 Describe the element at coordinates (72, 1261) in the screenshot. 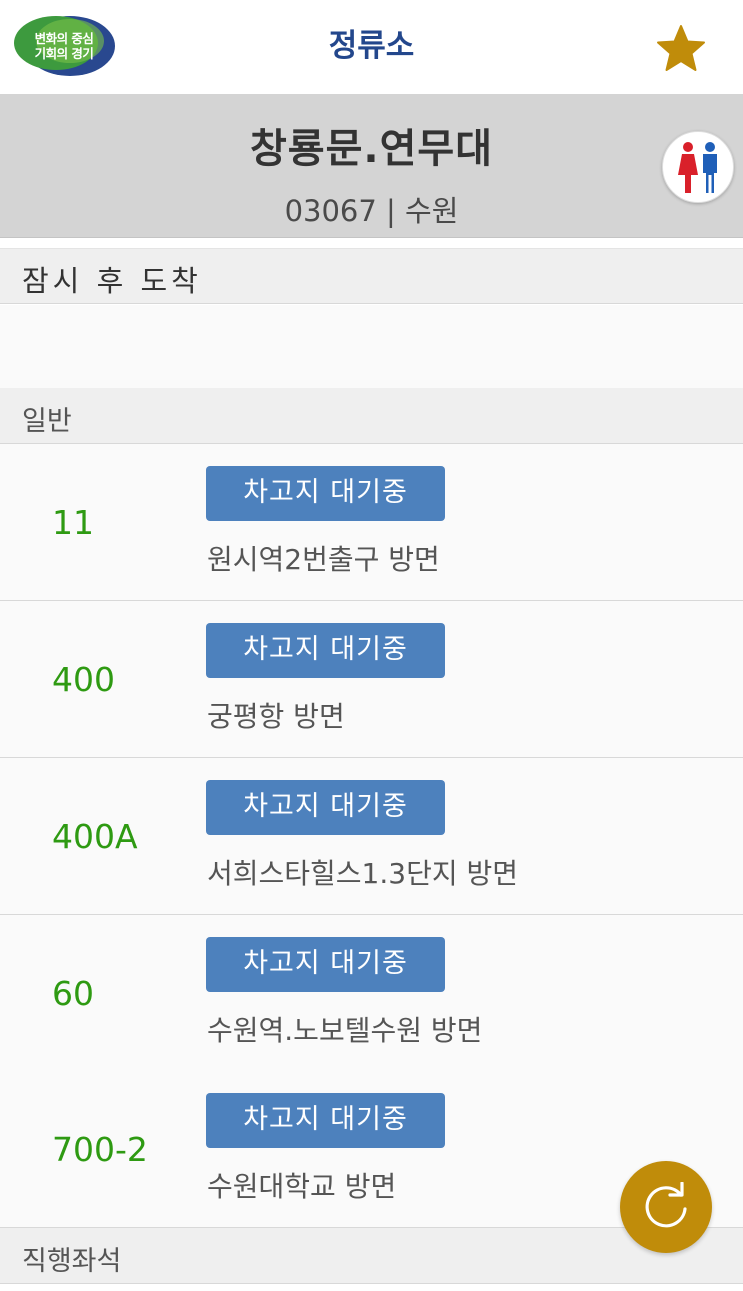

I see `express-bus-label: 직행좌석` at that location.